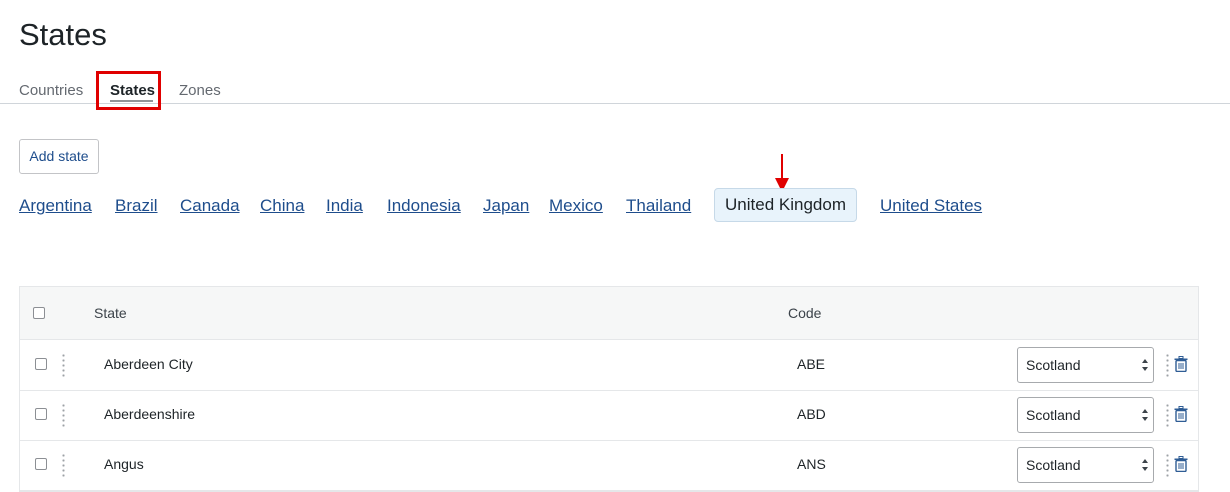 Image resolution: width=1230 pixels, height=492 pixels. Describe the element at coordinates (200, 91) in the screenshot. I see `tab-zones: Zones` at that location.